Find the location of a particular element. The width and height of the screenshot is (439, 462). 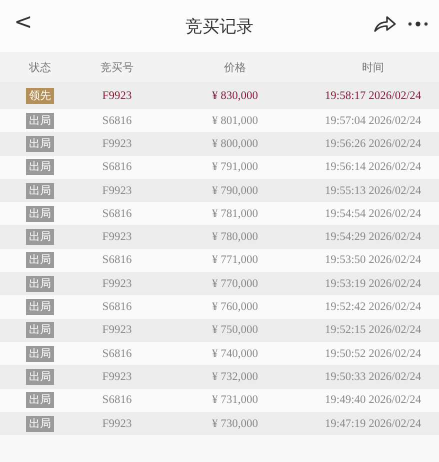

bid-time: 19:49:40 2026/02/24 is located at coordinates (373, 400).